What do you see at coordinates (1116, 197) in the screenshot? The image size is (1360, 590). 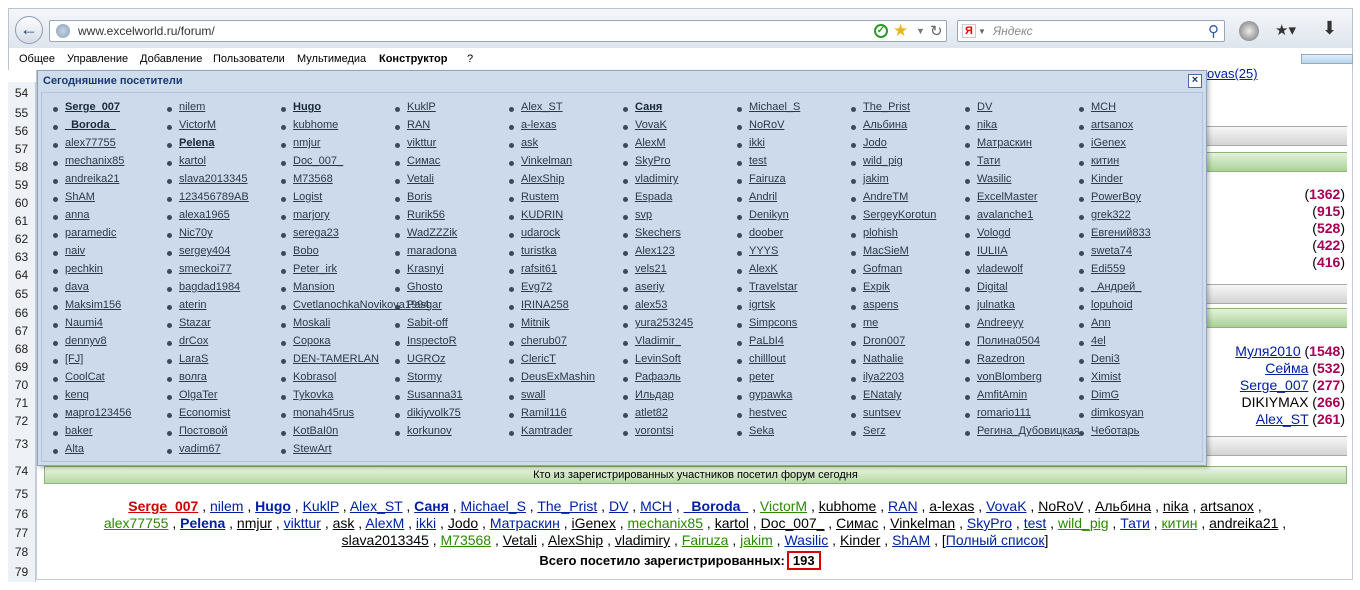 I see `visitor-link: PowerBoy` at bounding box center [1116, 197].